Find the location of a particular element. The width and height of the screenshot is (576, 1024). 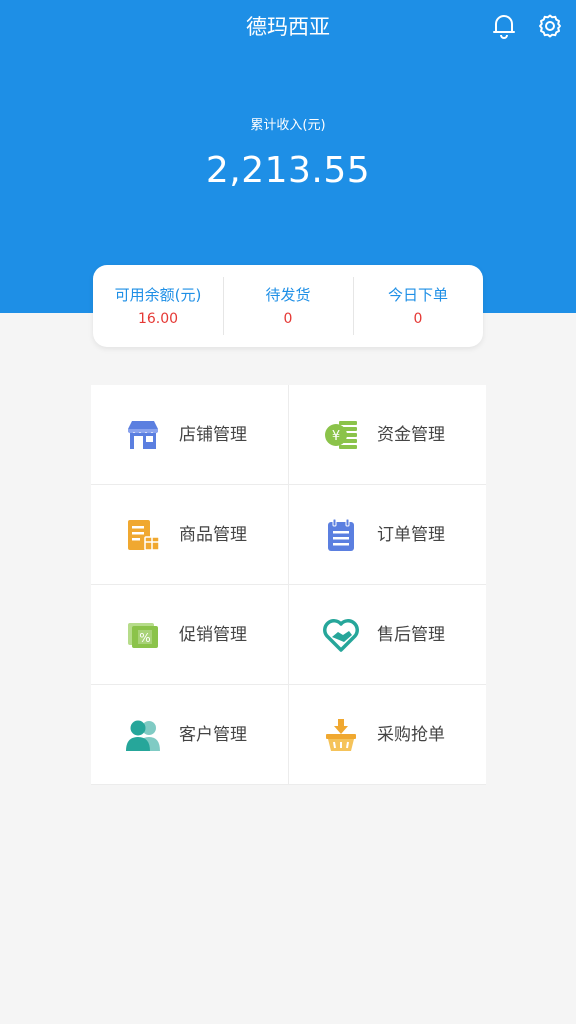

promotion-icon: % is located at coordinates (143, 635).